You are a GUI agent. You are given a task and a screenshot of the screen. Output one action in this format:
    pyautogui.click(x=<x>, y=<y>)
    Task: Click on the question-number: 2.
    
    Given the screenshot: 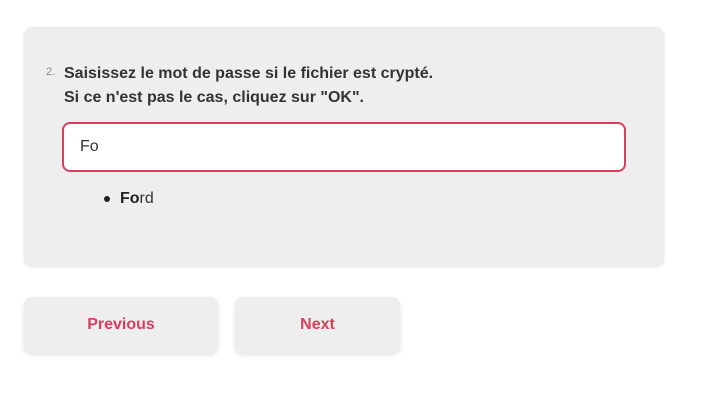 What is the action you would take?
    pyautogui.click(x=51, y=72)
    